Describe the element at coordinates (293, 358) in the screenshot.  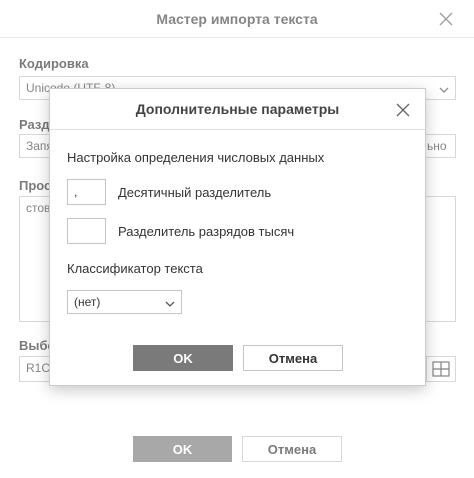
I see `modal-cancel-button: Отмена` at that location.